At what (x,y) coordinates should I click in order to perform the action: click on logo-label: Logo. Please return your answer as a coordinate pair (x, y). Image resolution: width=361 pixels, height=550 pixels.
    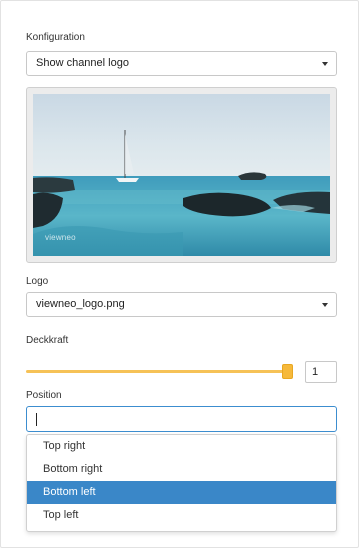
    Looking at the image, I should click on (37, 281).